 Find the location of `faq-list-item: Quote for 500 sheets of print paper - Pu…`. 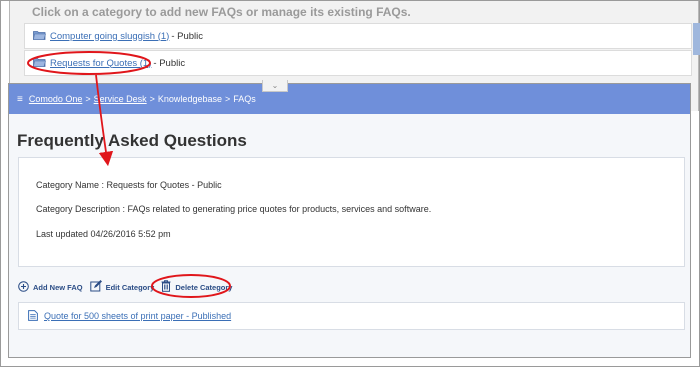

faq-list-item: Quote for 500 sheets of print paper - Pu… is located at coordinates (351, 316).